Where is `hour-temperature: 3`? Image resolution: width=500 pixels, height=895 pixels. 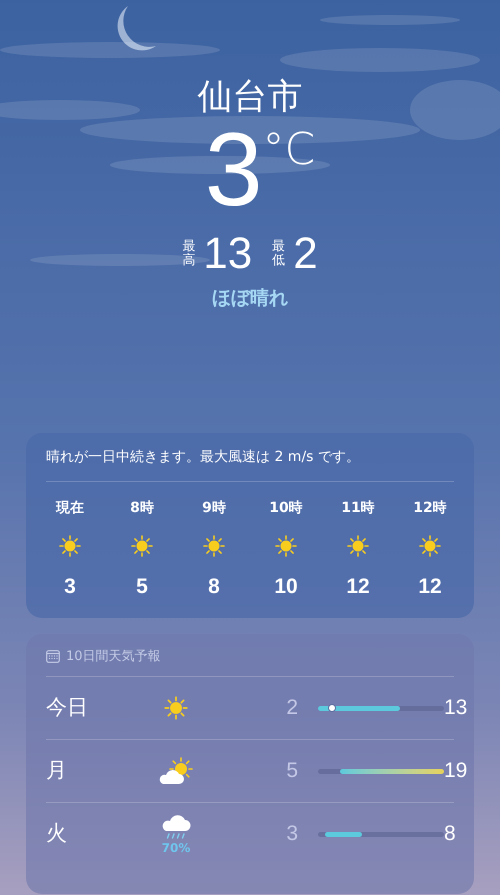 hour-temperature: 3 is located at coordinates (70, 587).